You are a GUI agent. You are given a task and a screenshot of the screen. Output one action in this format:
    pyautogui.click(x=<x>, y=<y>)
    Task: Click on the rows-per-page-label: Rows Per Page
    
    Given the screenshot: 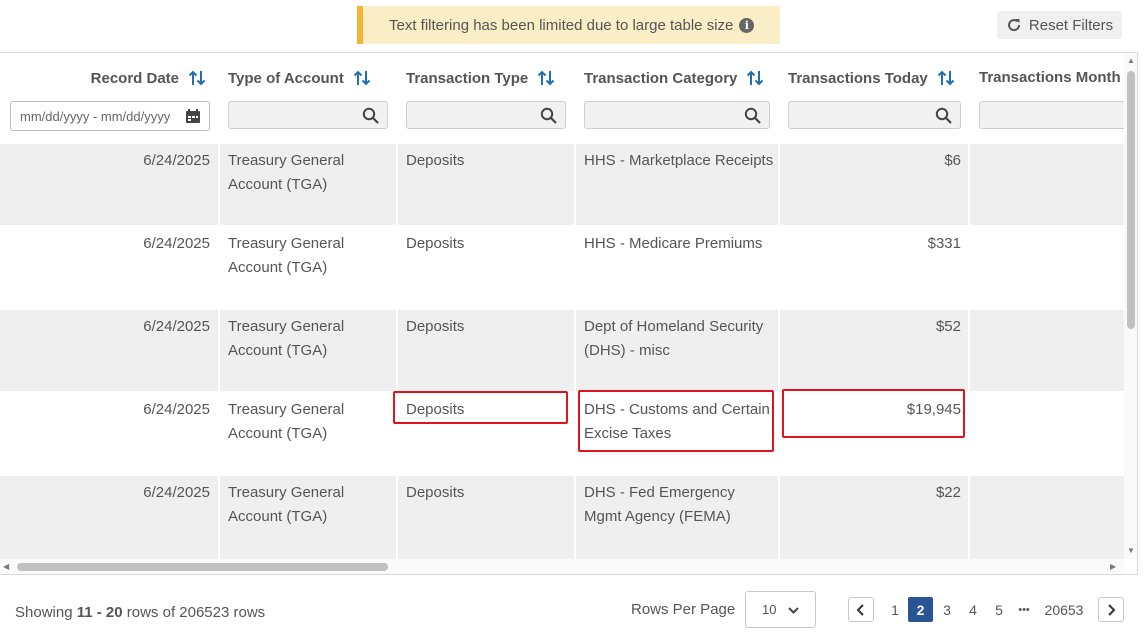 What is the action you would take?
    pyautogui.click(x=683, y=609)
    